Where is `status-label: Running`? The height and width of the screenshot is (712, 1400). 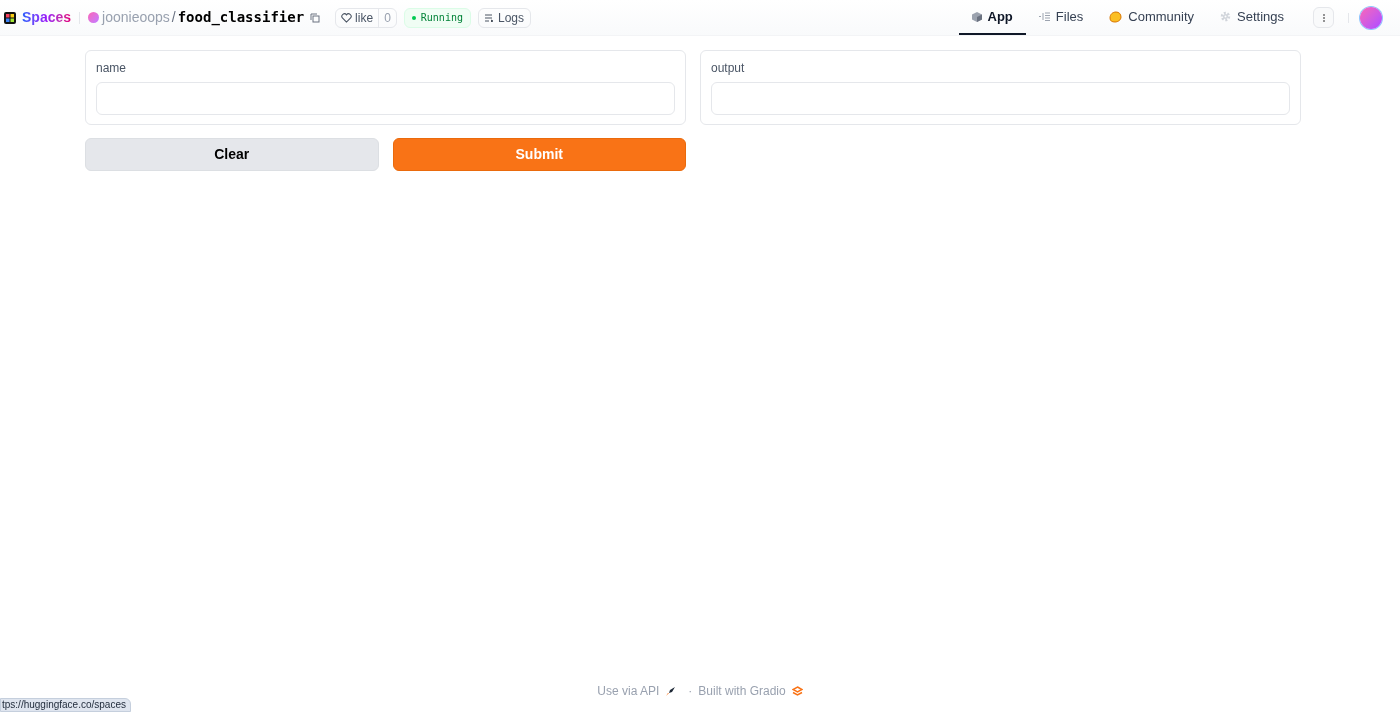
status-label: Running is located at coordinates (441, 18).